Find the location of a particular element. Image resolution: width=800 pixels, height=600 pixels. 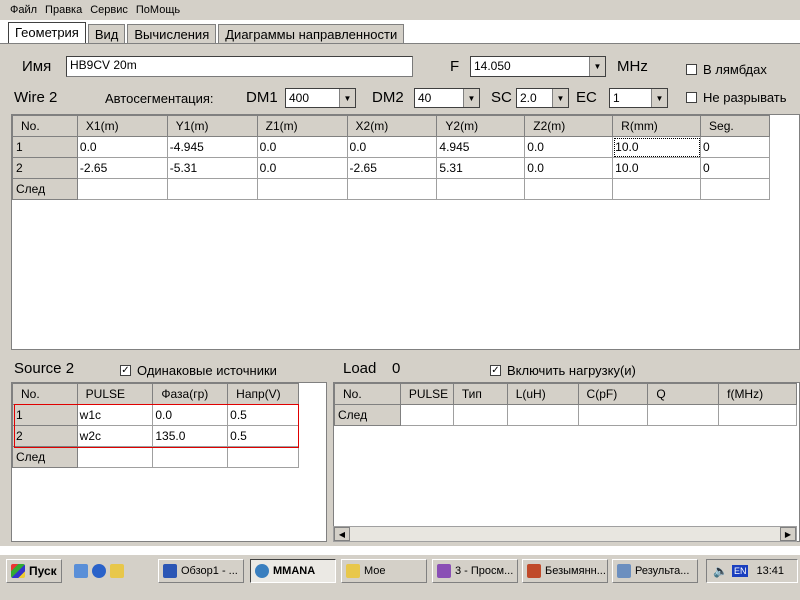

desktop-icon is located at coordinates (81, 571).